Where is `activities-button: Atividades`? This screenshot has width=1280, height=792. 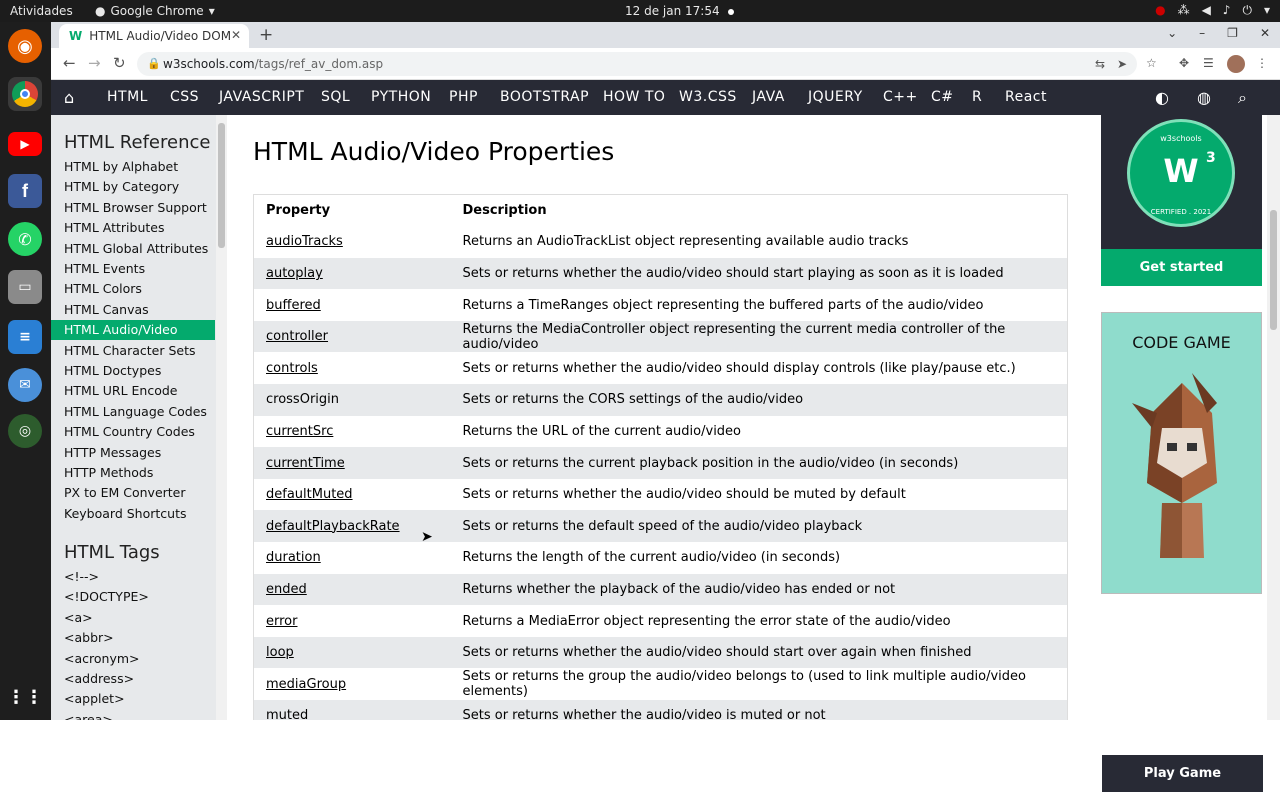
activities-button: Atividades is located at coordinates (41, 11).